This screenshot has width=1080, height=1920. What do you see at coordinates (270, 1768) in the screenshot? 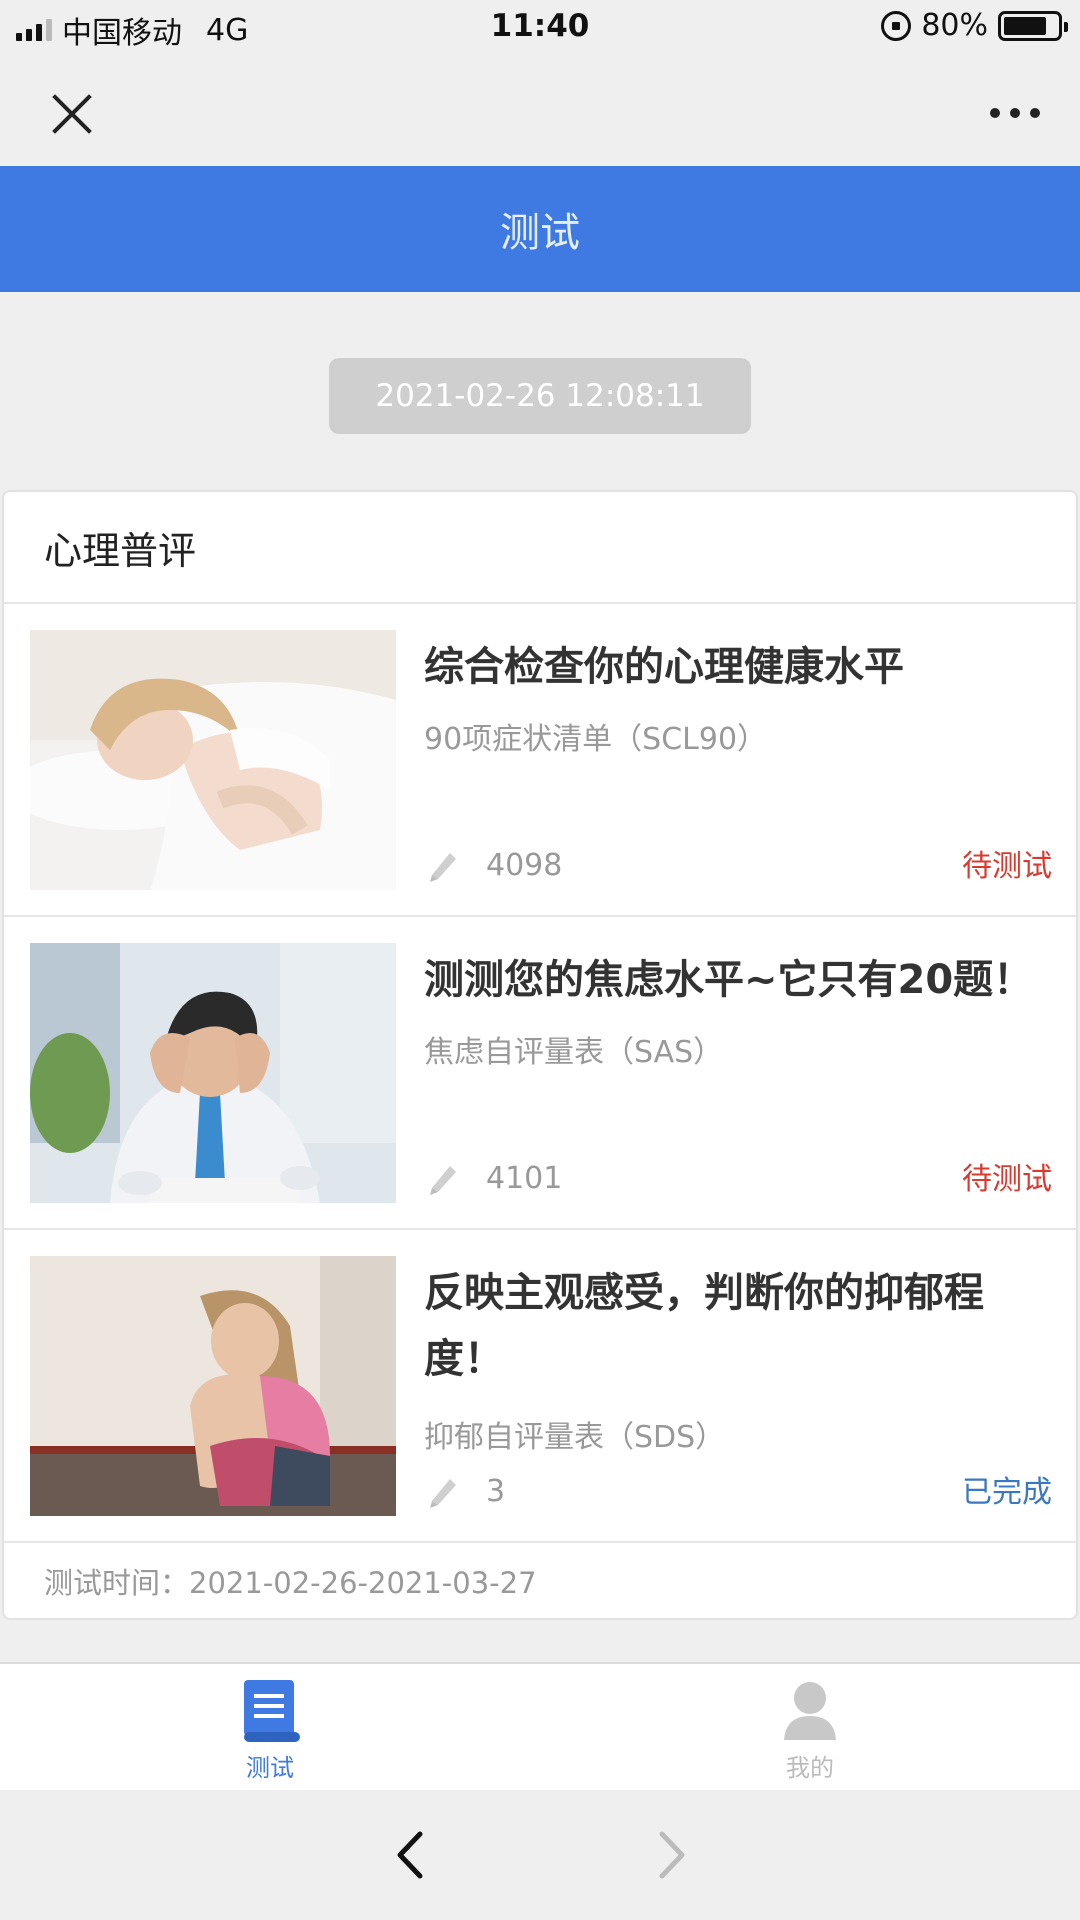
I see `tab-label: 测试` at bounding box center [270, 1768].